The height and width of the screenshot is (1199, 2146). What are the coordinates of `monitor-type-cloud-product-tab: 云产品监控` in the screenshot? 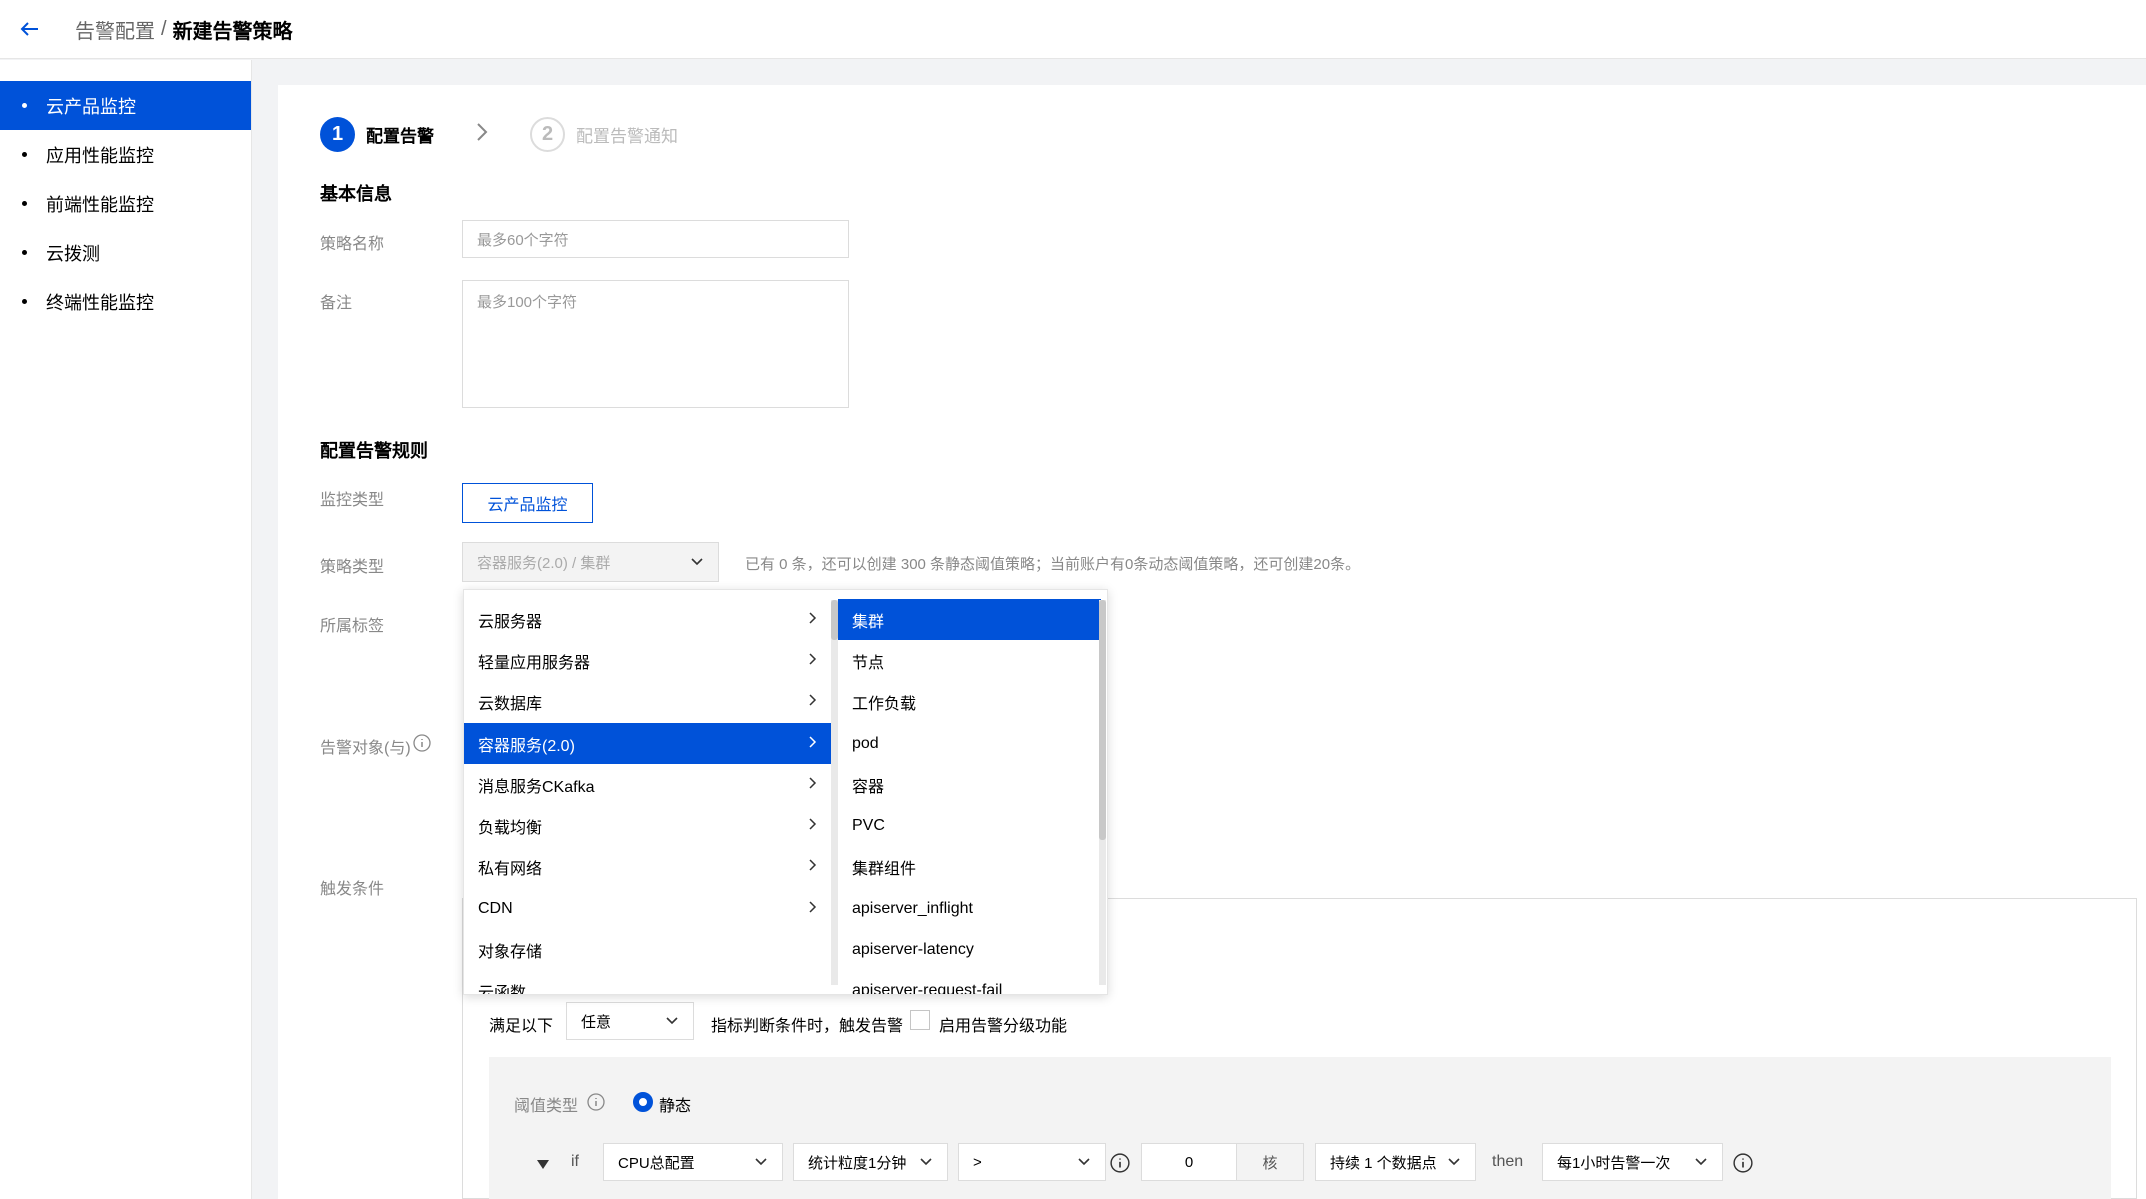 It's located at (527, 503).